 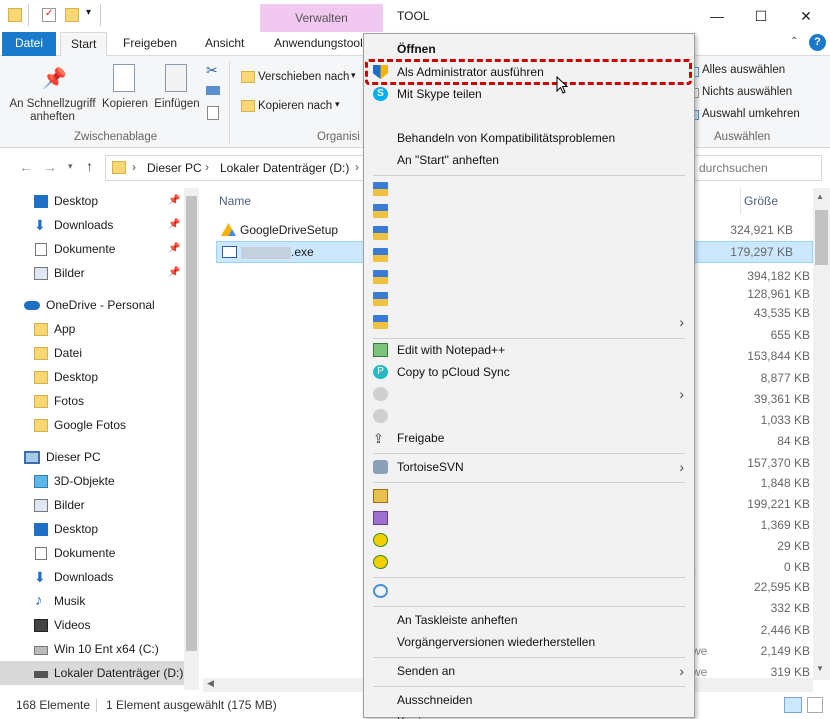 I want to click on menu-item-winrar-alt, so click(x=529, y=518).